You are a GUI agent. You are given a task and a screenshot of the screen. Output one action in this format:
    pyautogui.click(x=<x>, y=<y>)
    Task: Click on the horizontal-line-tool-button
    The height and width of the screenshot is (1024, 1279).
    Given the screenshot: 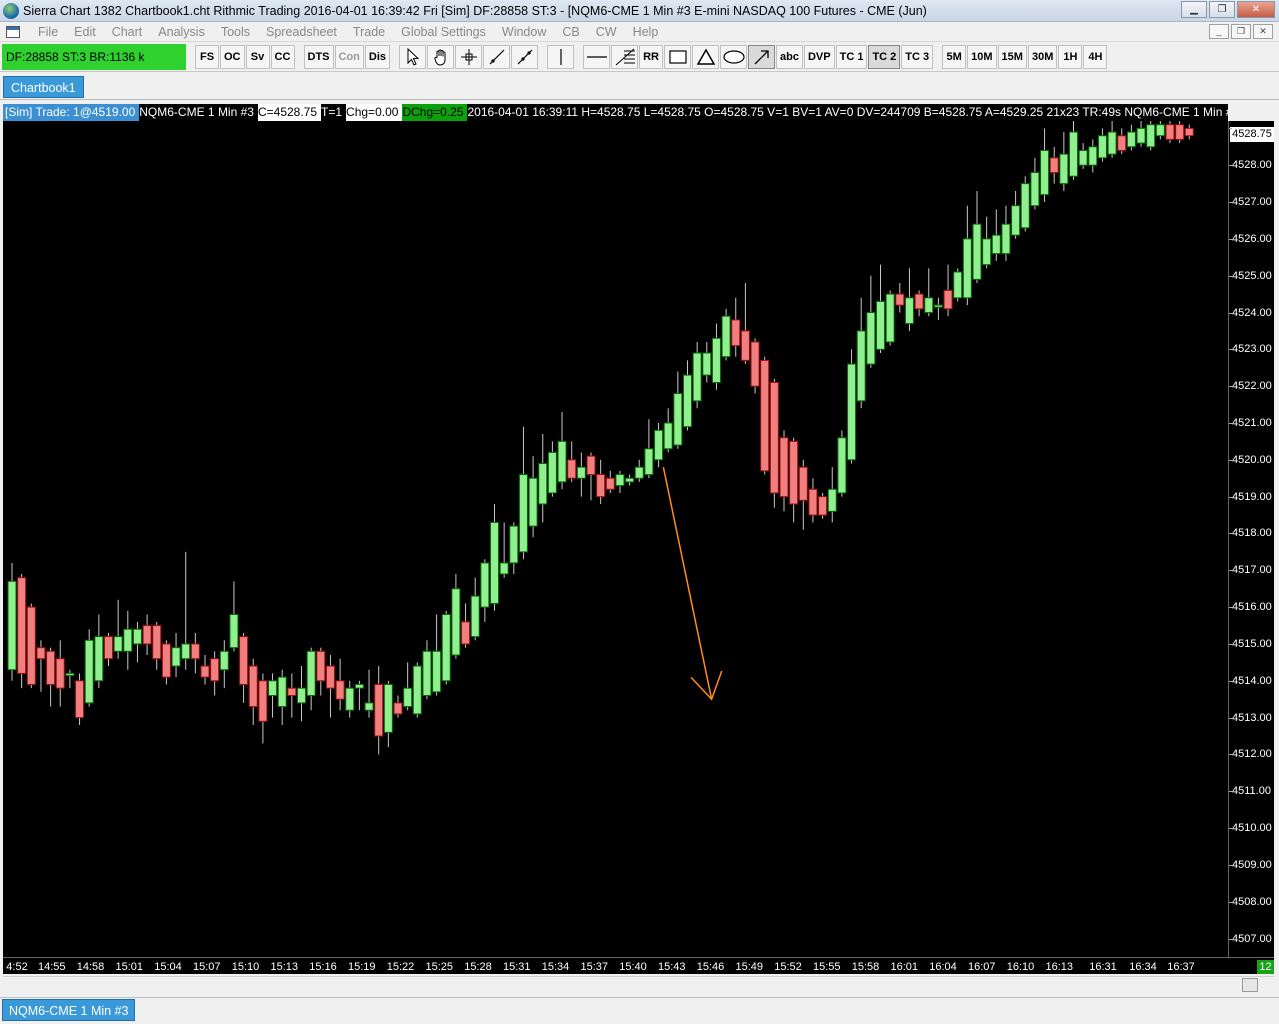 What is the action you would take?
    pyautogui.click(x=597, y=56)
    